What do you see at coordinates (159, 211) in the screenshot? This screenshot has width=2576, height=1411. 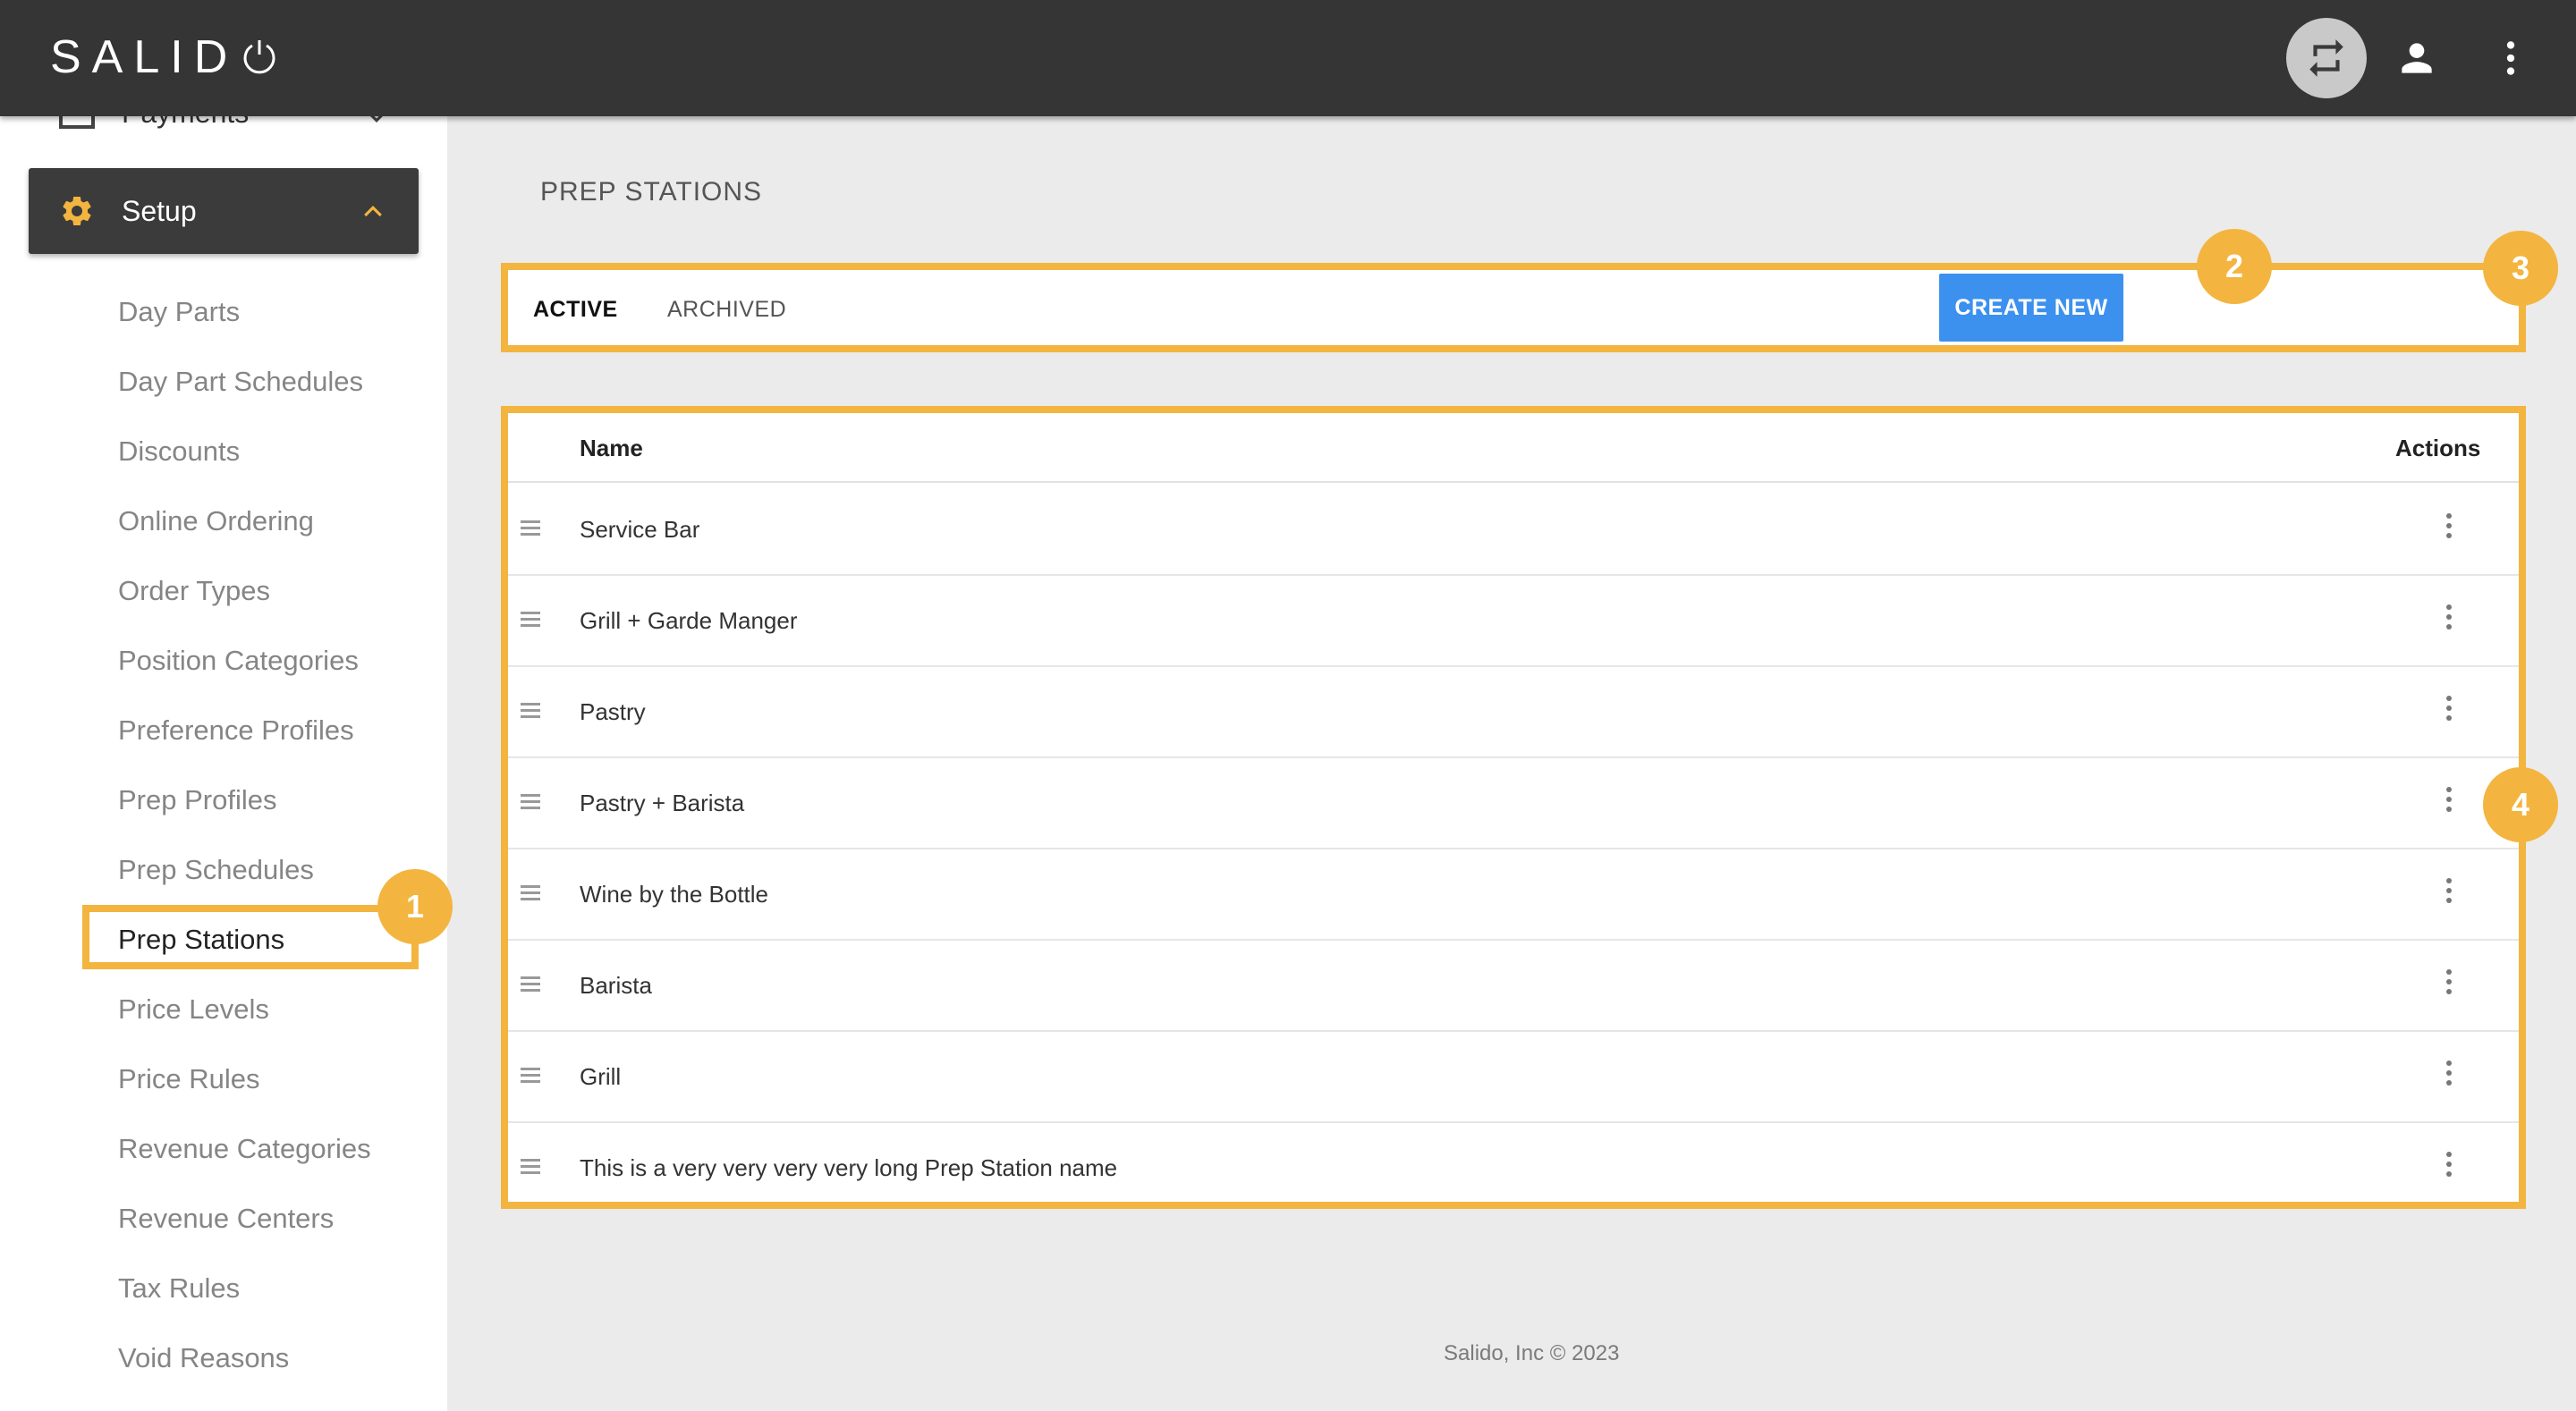 I see `setup-label: Setup` at bounding box center [159, 211].